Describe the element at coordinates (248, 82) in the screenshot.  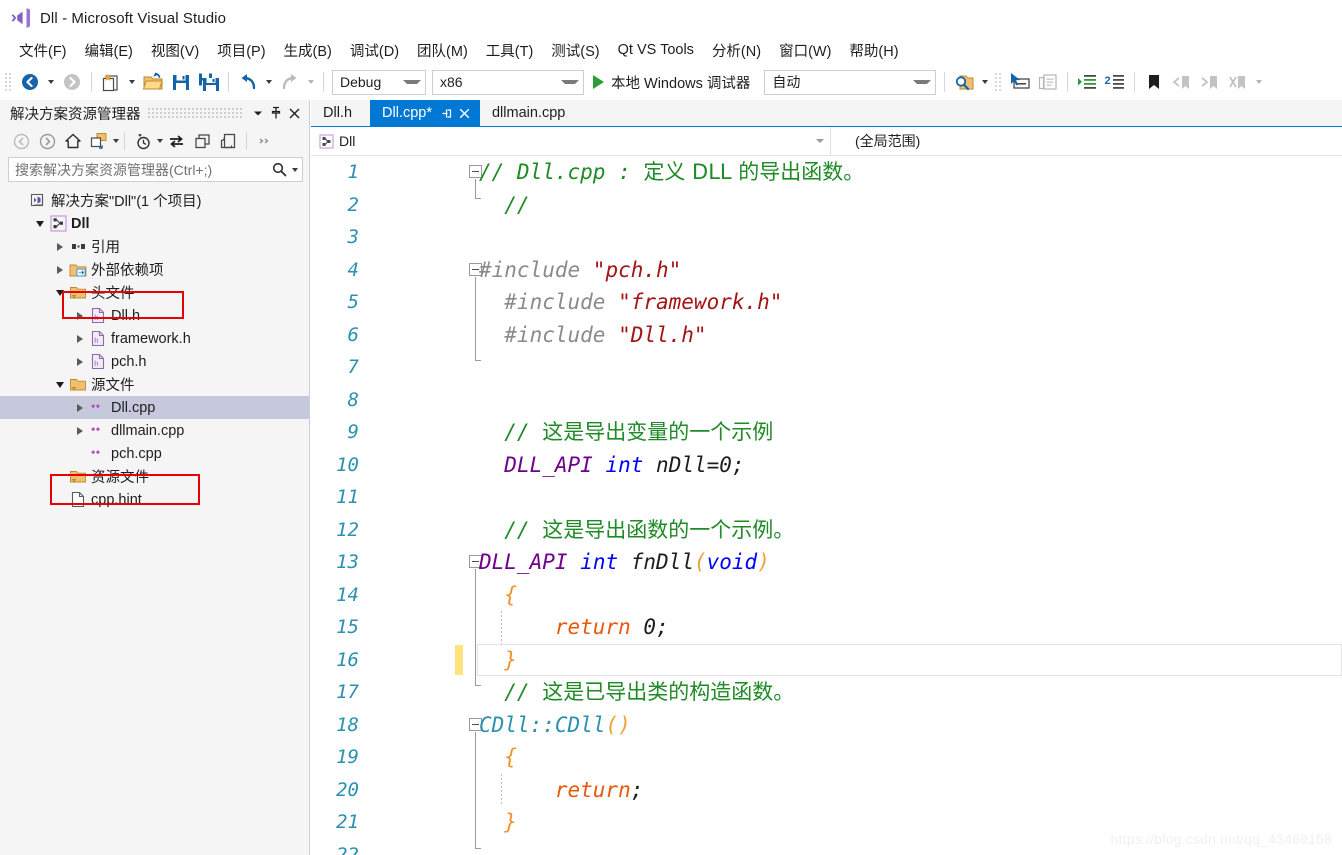
I see `undo-icon` at that location.